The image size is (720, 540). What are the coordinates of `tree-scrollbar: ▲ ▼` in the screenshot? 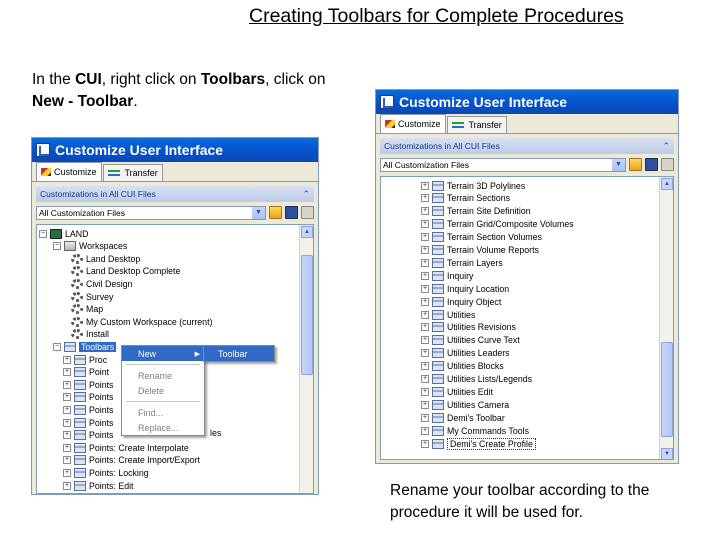 It's located at (666, 318).